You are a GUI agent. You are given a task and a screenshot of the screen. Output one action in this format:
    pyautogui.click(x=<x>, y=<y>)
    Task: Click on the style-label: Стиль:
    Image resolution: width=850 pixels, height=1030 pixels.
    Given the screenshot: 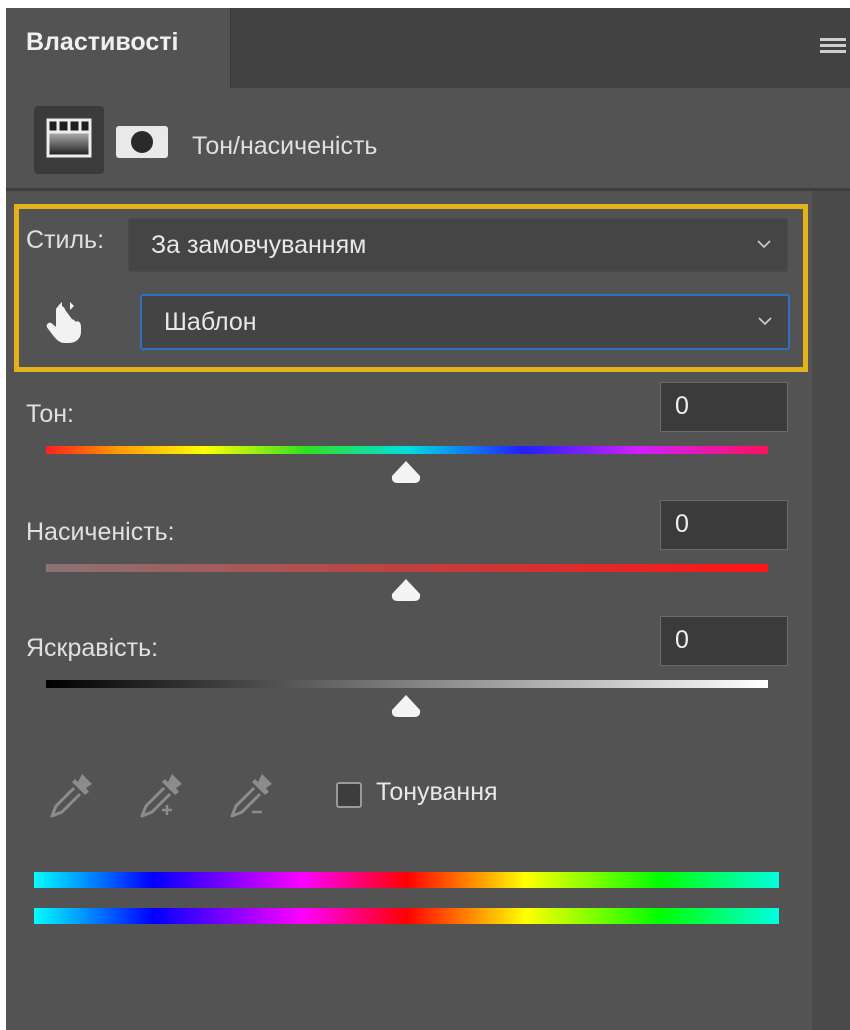 What is the action you would take?
    pyautogui.click(x=65, y=240)
    